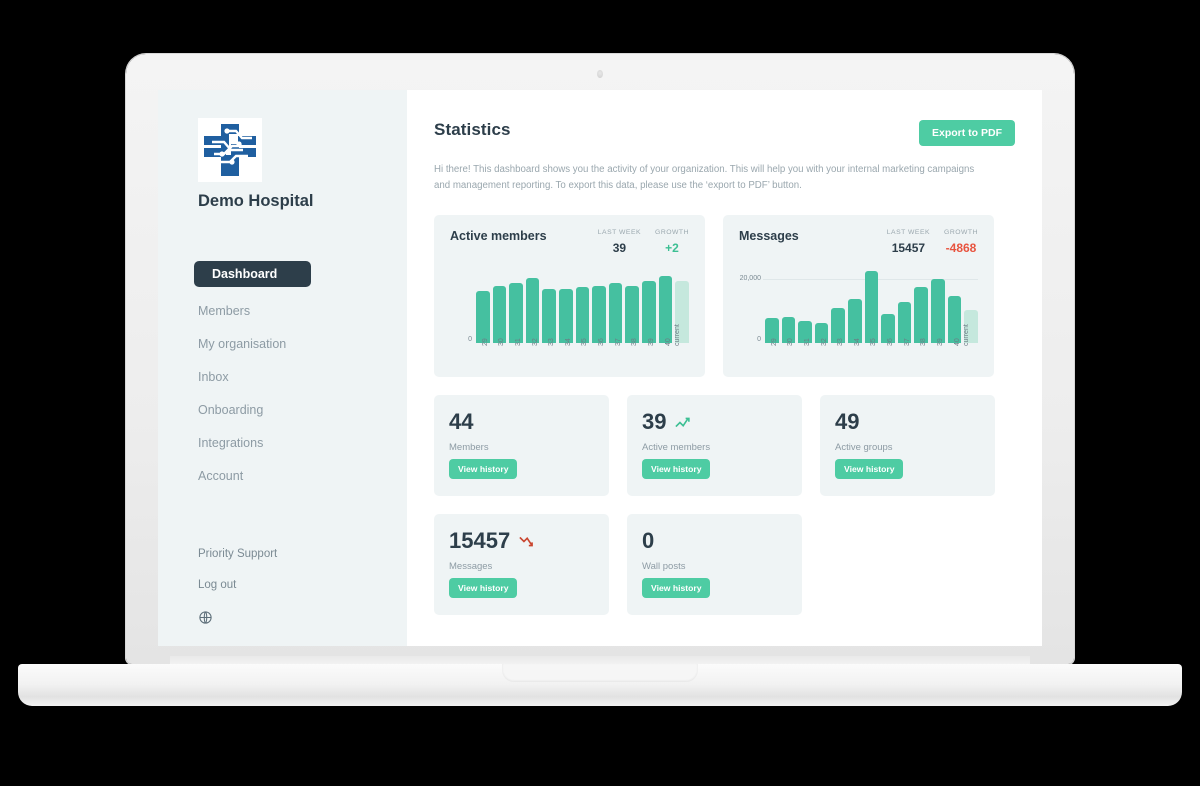 The image size is (1200, 786). What do you see at coordinates (470, 340) in the screenshot?
I see `y-axis-tick-label: 0` at bounding box center [470, 340].